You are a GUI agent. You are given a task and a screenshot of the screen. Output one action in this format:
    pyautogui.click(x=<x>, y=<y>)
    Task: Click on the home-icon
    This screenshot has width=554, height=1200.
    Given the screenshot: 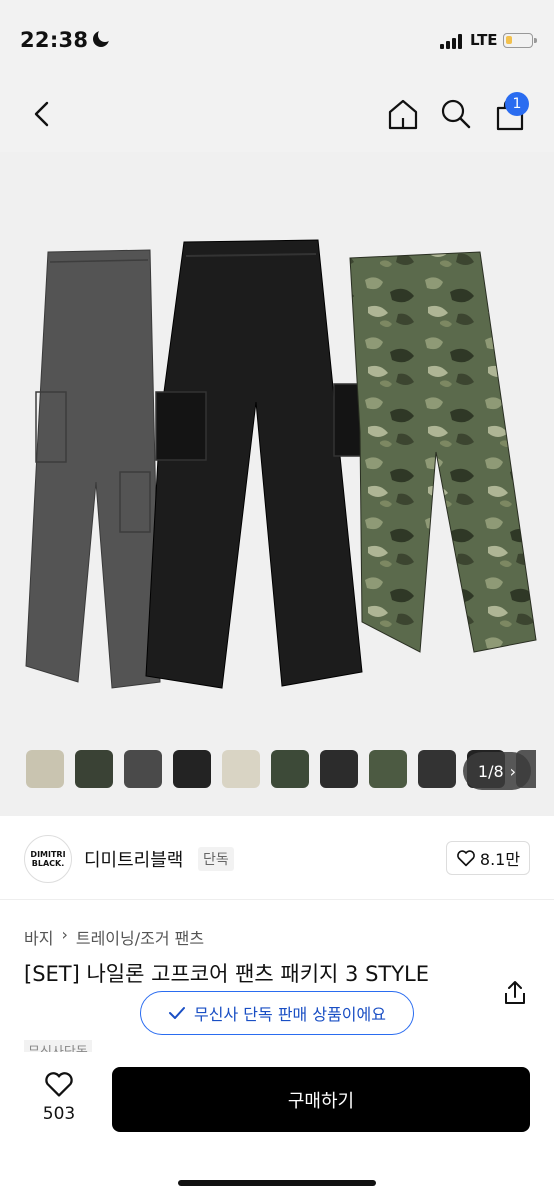 What is the action you would take?
    pyautogui.click(x=403, y=114)
    